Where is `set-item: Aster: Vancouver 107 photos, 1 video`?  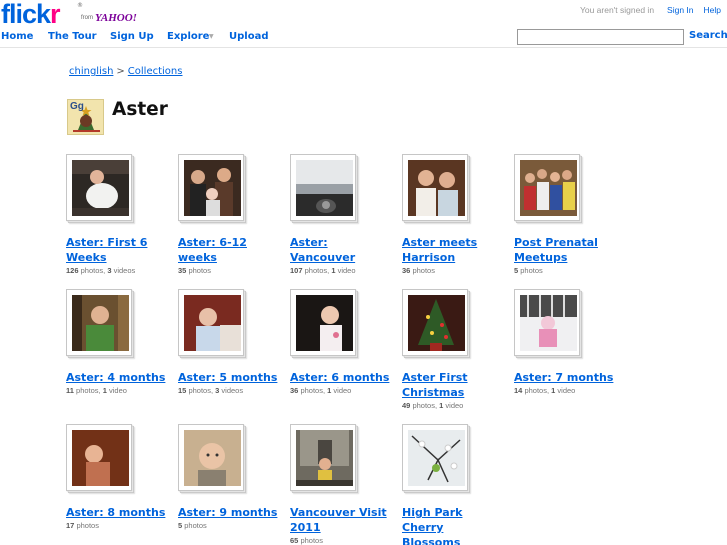 set-item: Aster: Vancouver 107 photos, 1 video is located at coordinates (340, 214).